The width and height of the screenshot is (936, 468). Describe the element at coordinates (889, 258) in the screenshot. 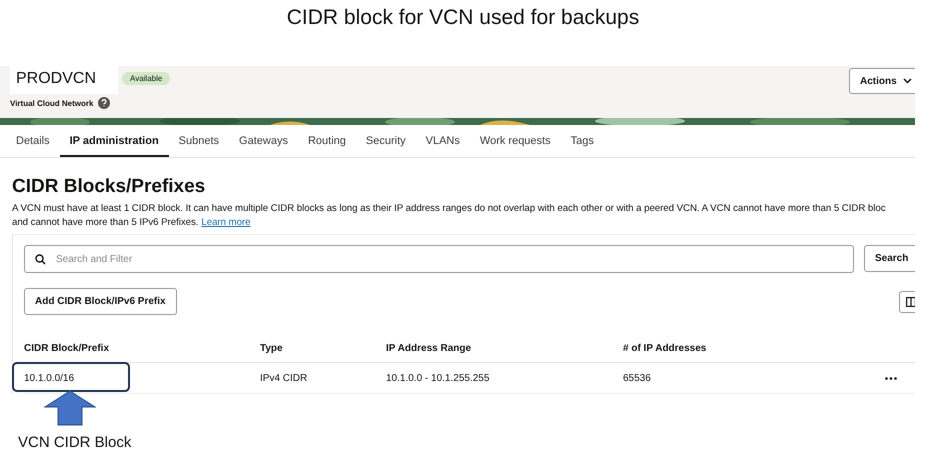

I see `search-button: Search` at that location.